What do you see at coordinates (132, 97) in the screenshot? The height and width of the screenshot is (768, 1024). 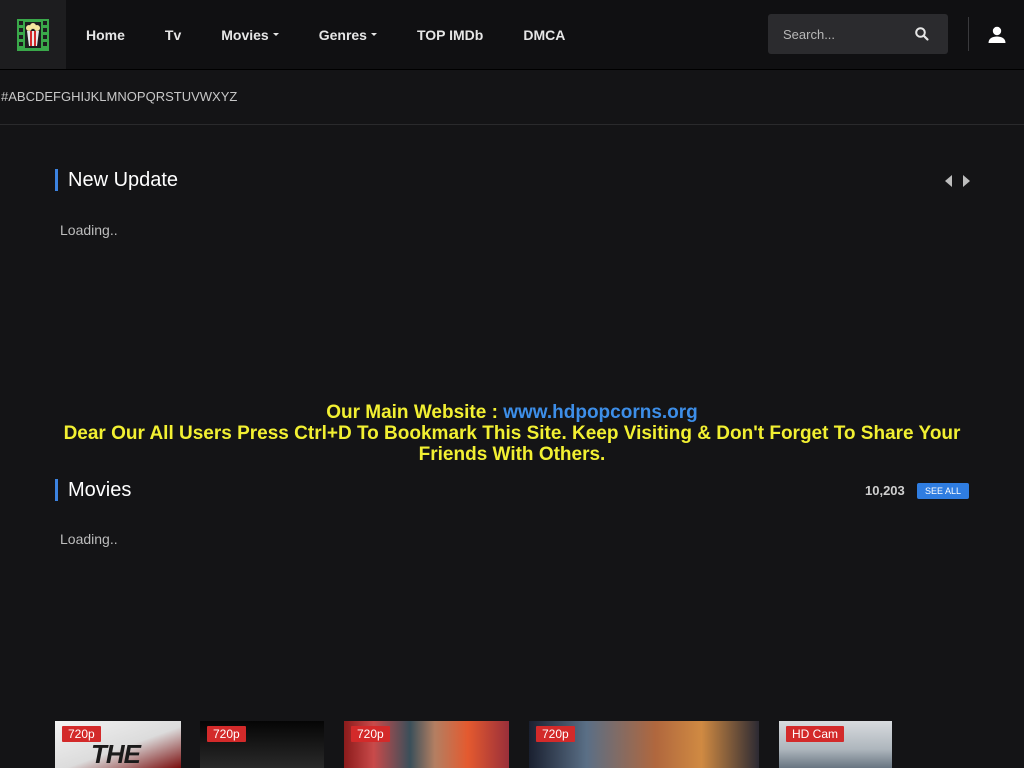 I see `az-filter-letter: O` at bounding box center [132, 97].